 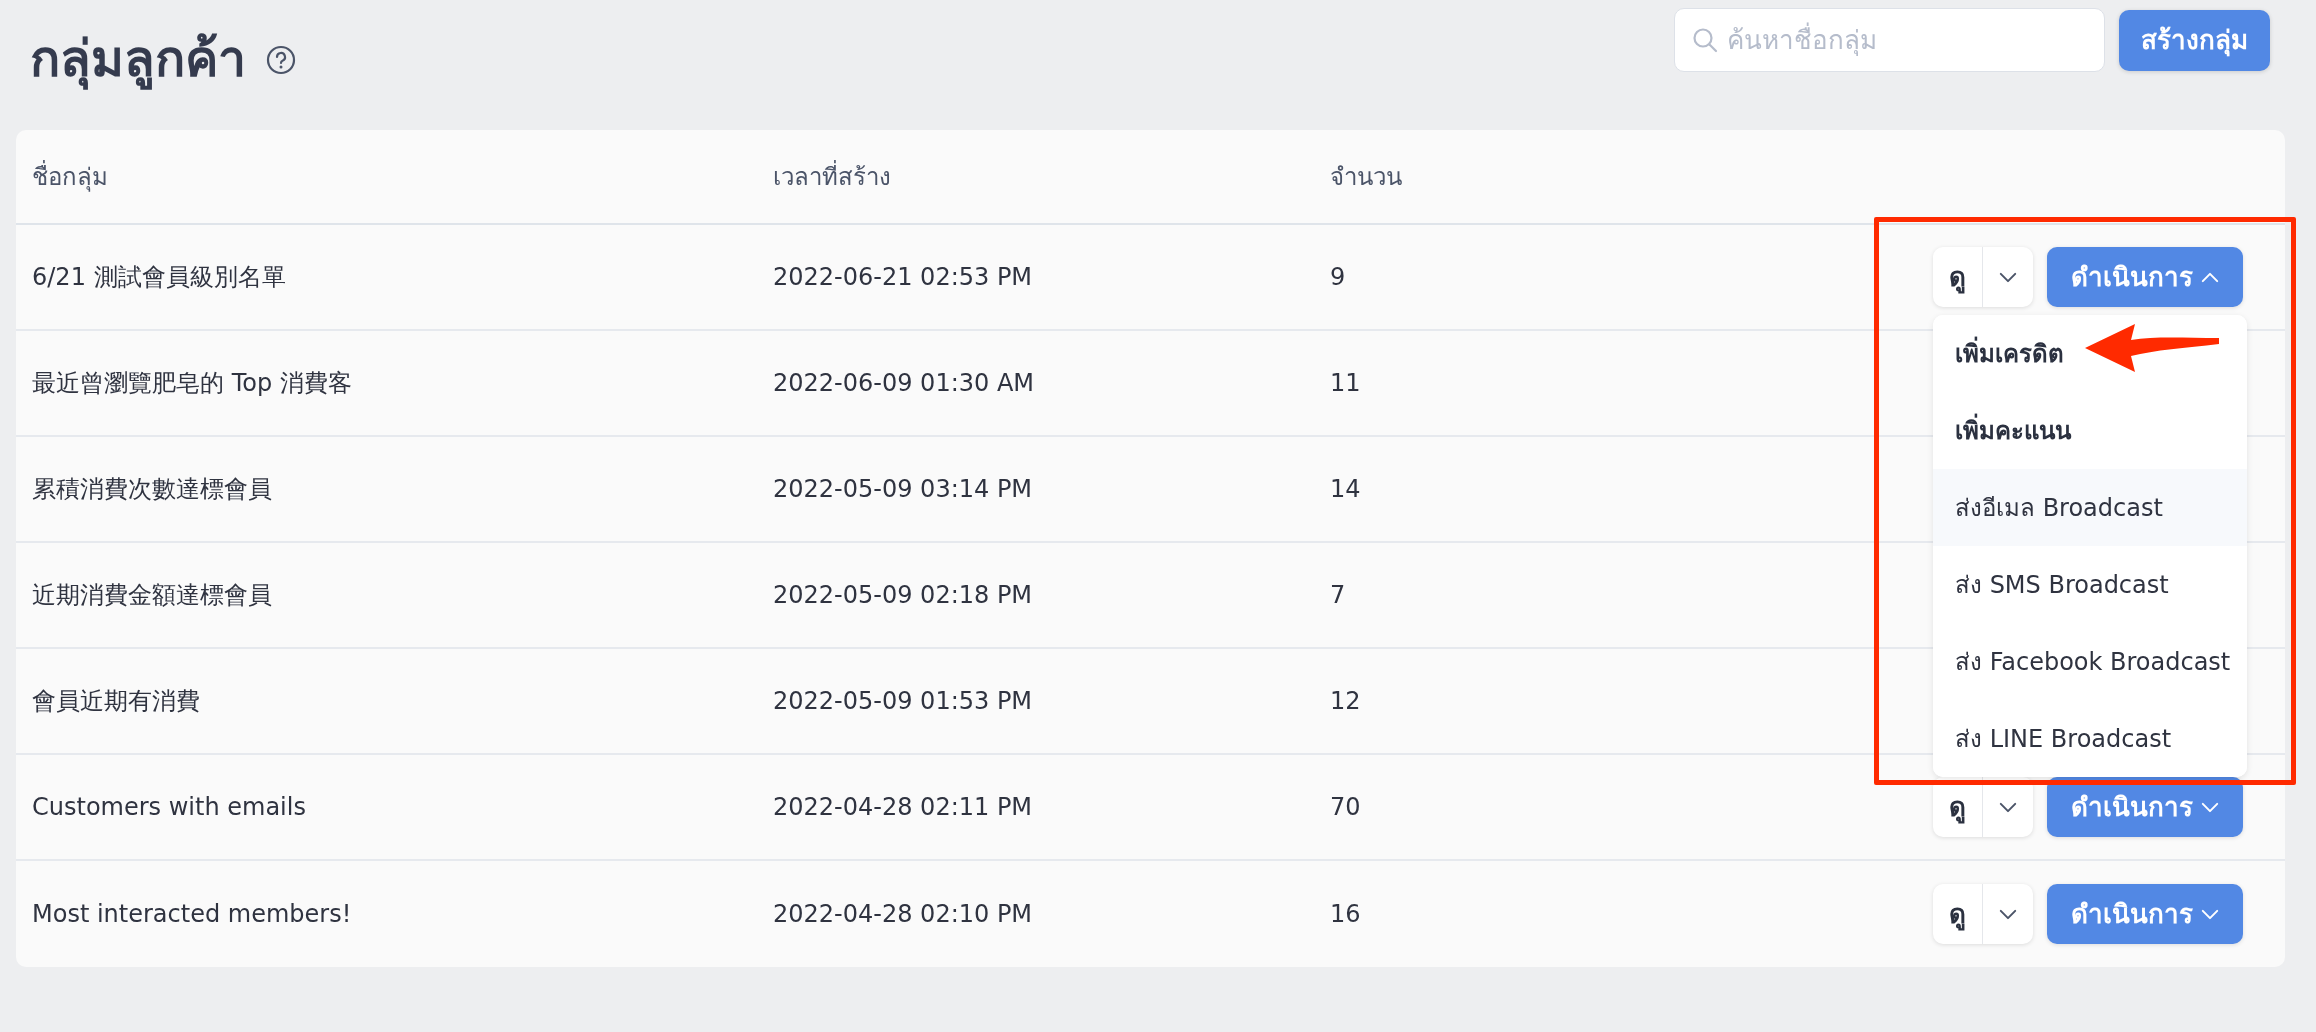 I want to click on search-field: ค้นหาชื่อกลุ่ม, so click(x=1889, y=40).